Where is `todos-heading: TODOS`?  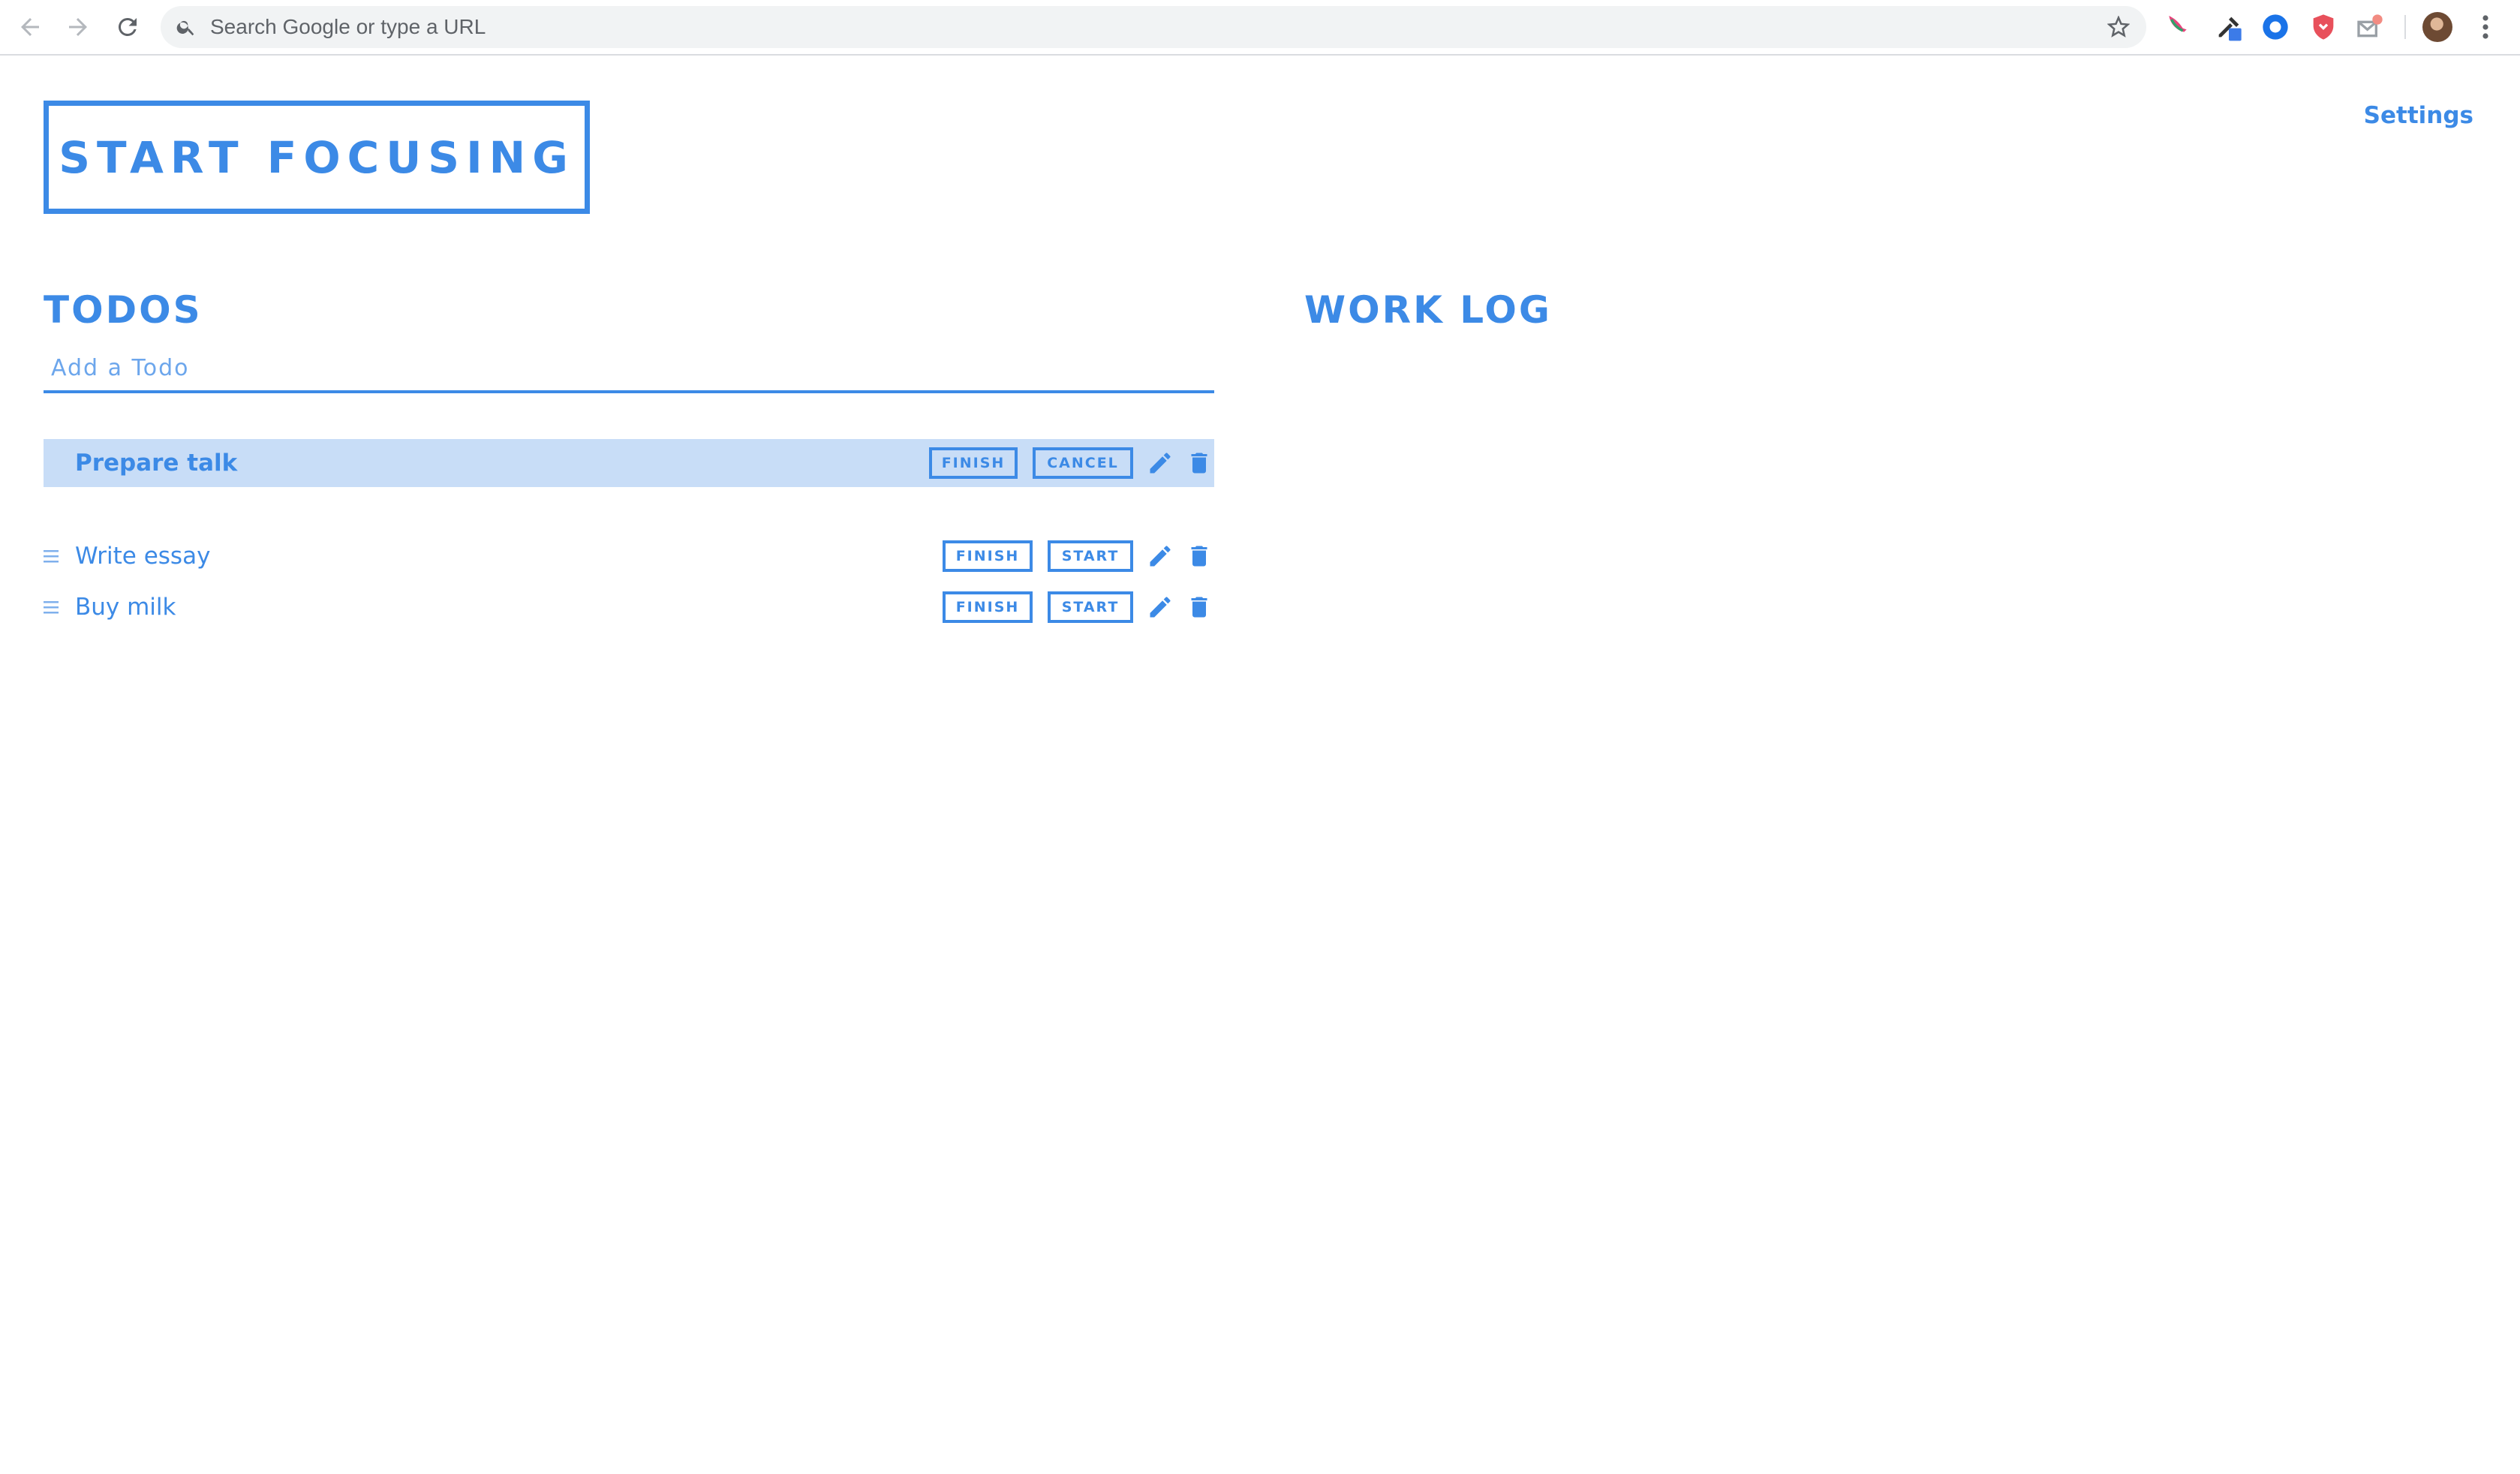 todos-heading: TODOS is located at coordinates (123, 310).